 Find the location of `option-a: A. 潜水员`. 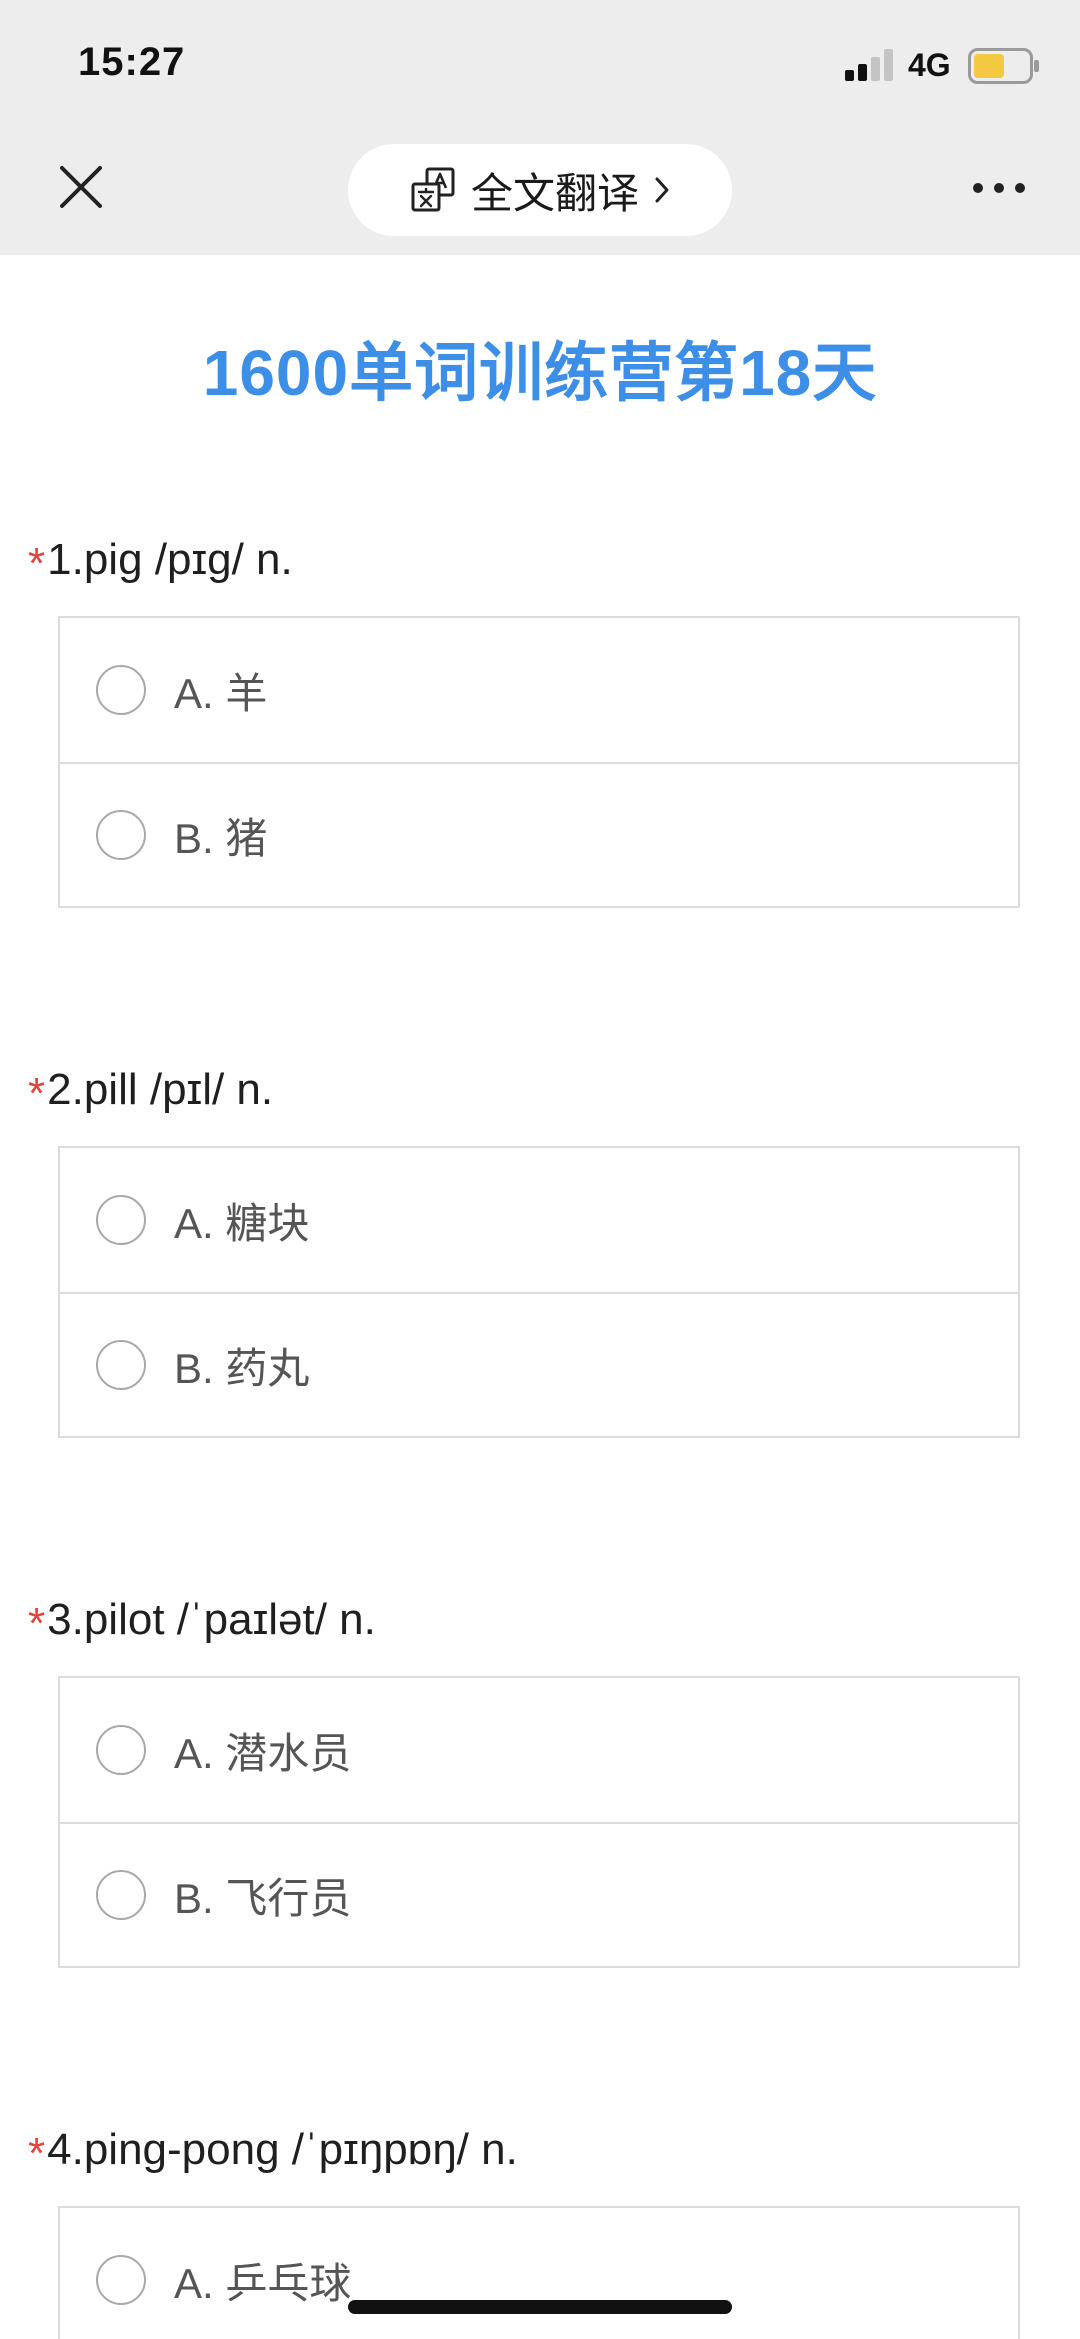

option-a: A. 潜水员 is located at coordinates (539, 1750).